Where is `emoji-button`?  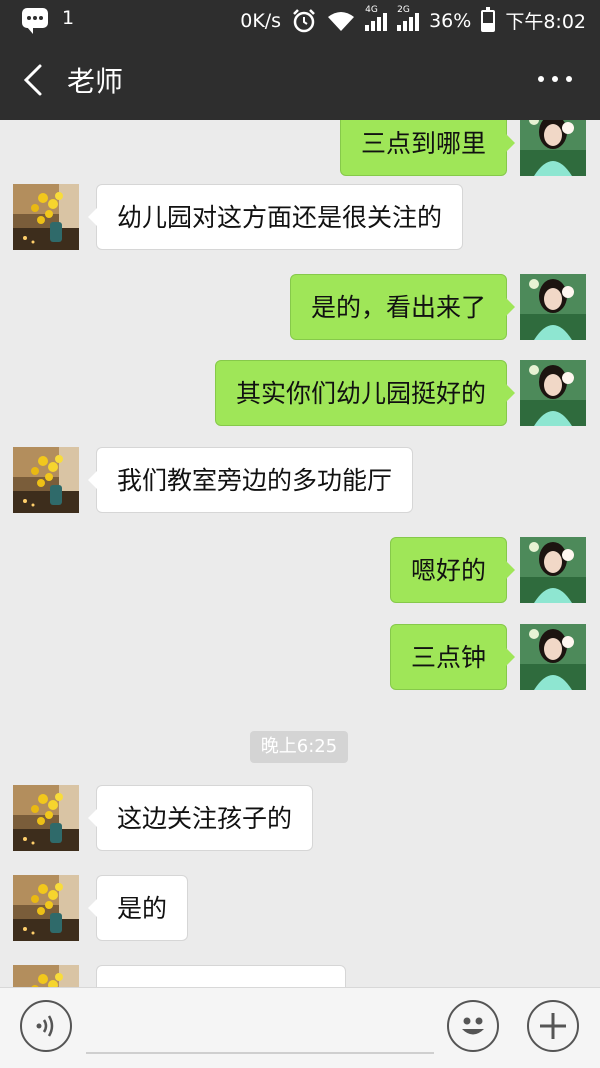 emoji-button is located at coordinates (473, 1026).